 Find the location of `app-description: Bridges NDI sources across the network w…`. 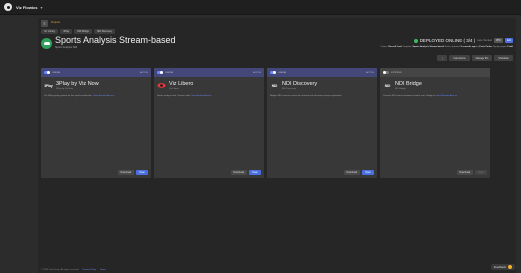

app-description: Bridges NDI sources across the network w… is located at coordinates (322, 96).